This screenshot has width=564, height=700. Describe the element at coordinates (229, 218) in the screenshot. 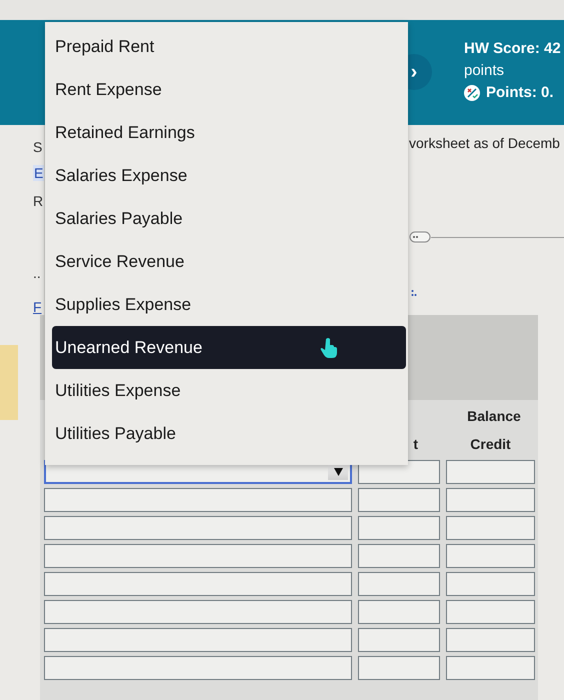

I see `dropdown-option: Salaries Payable` at that location.